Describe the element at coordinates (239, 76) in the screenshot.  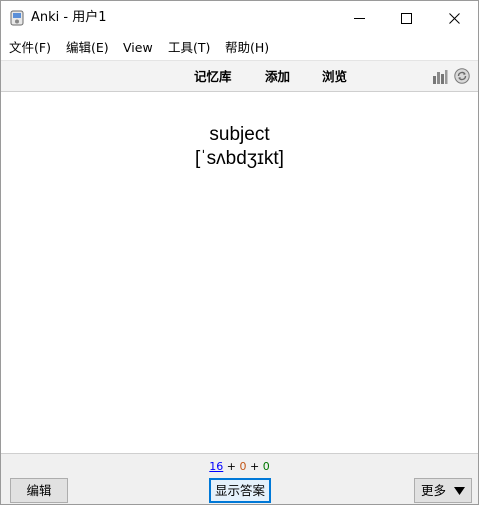
I see `top-toolbar: 记忆库 添加 浏览` at that location.